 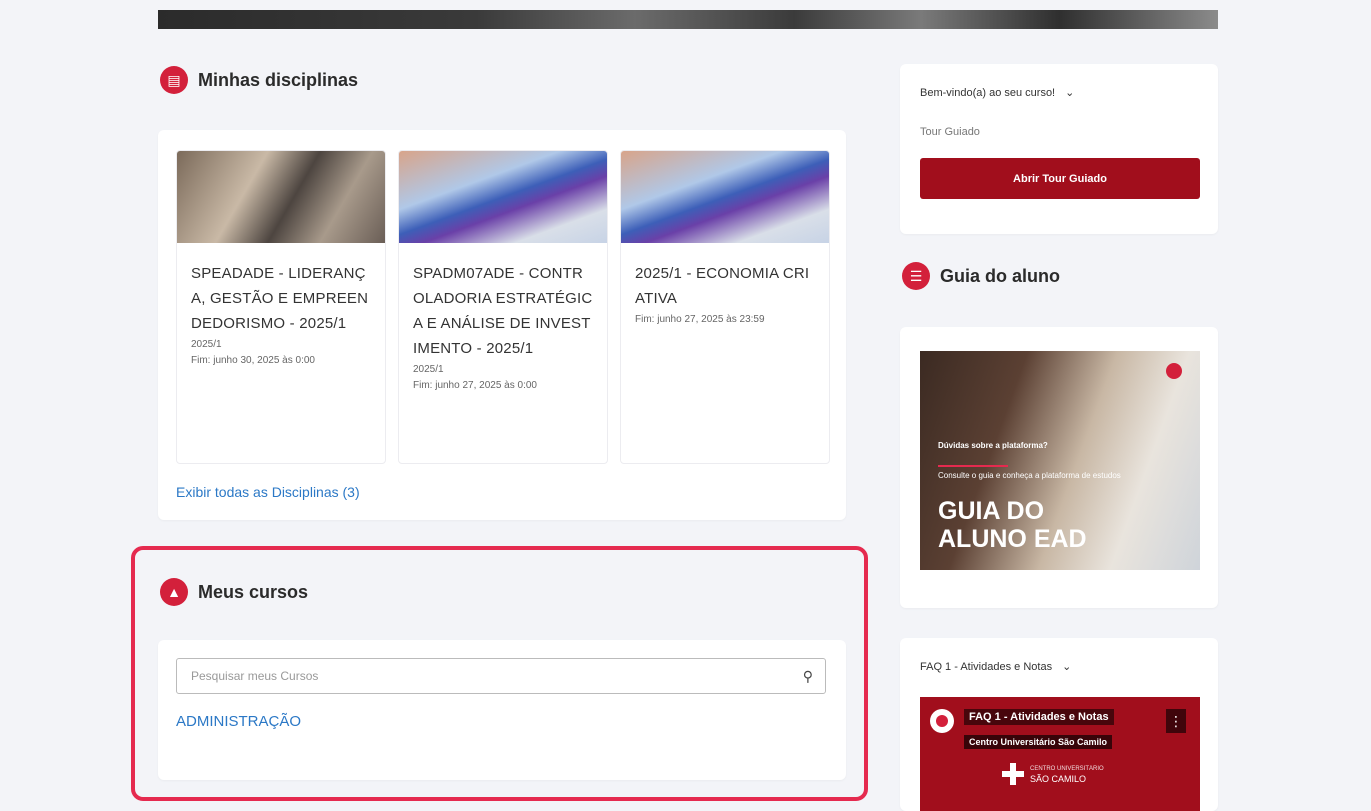 What do you see at coordinates (973, 466) in the screenshot?
I see `guia-image-divider` at bounding box center [973, 466].